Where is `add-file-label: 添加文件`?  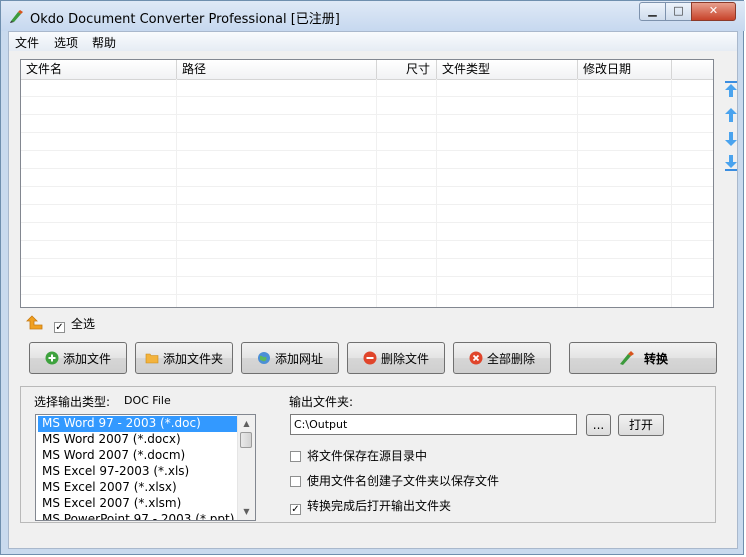 add-file-label: 添加文件 is located at coordinates (86, 358).